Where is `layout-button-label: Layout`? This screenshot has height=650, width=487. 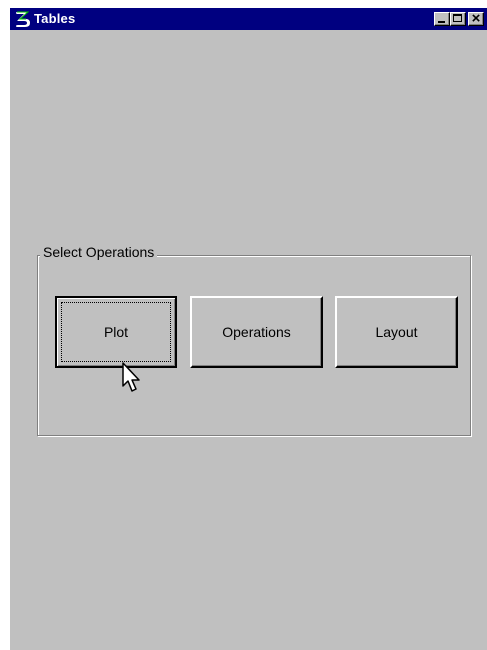
layout-button-label: Layout is located at coordinates (396, 332).